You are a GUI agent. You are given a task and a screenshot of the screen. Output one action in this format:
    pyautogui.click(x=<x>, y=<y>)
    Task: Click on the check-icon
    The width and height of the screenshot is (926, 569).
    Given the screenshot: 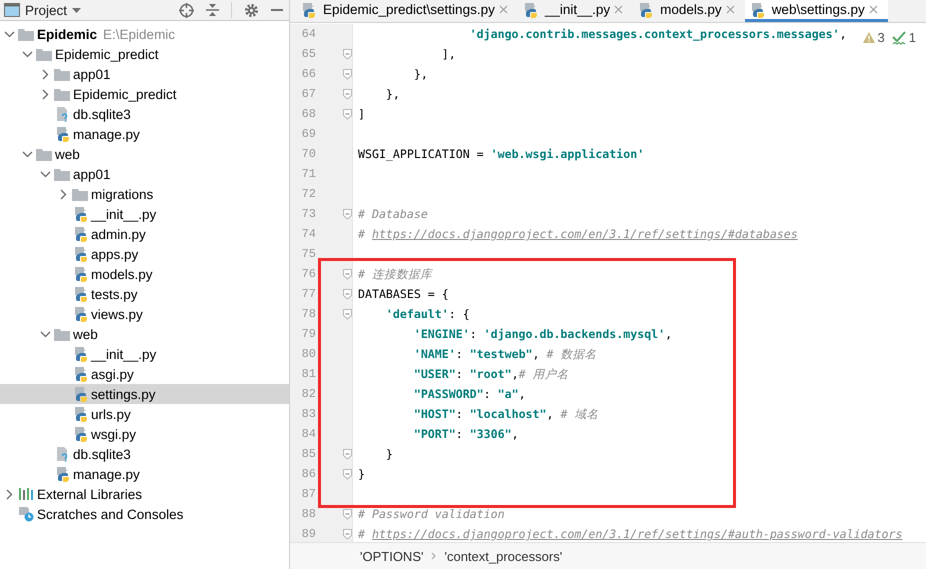 What is the action you would take?
    pyautogui.click(x=899, y=37)
    